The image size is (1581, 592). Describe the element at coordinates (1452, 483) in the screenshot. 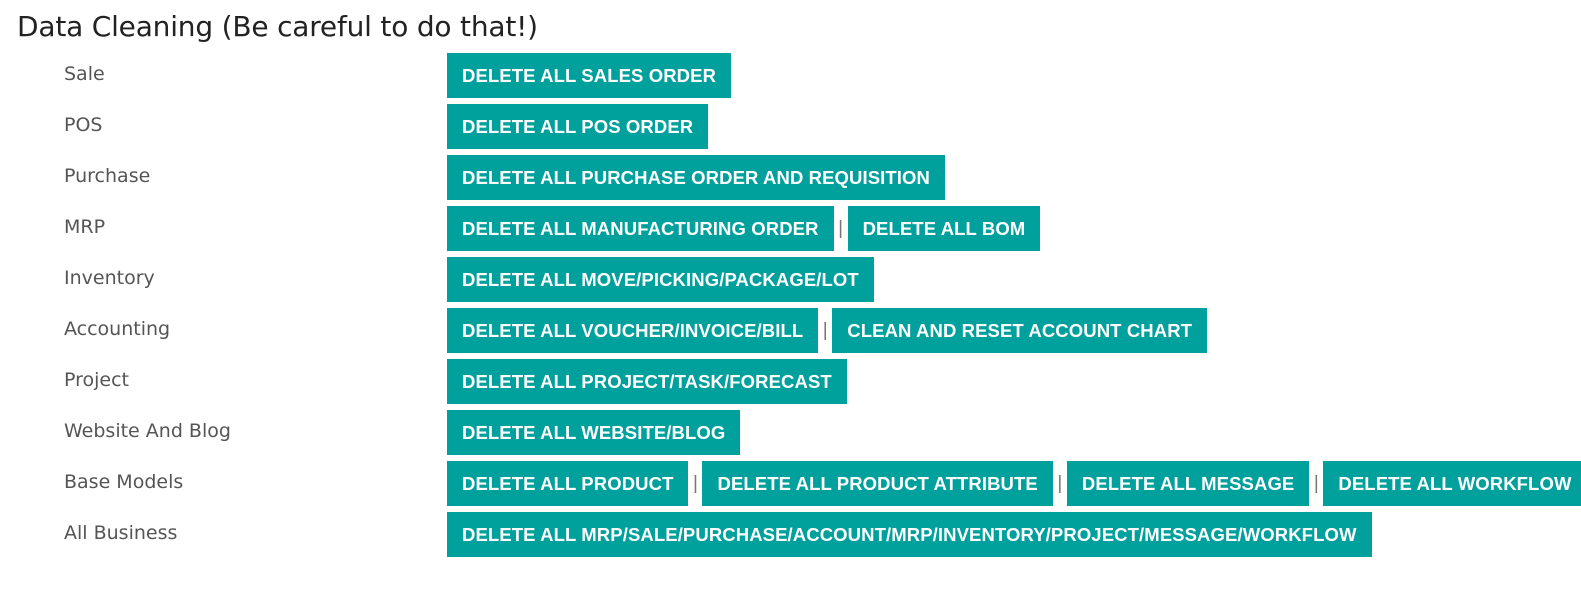

I see `delete-all-workflow-button: DELETE ALL WORKFLOW` at that location.